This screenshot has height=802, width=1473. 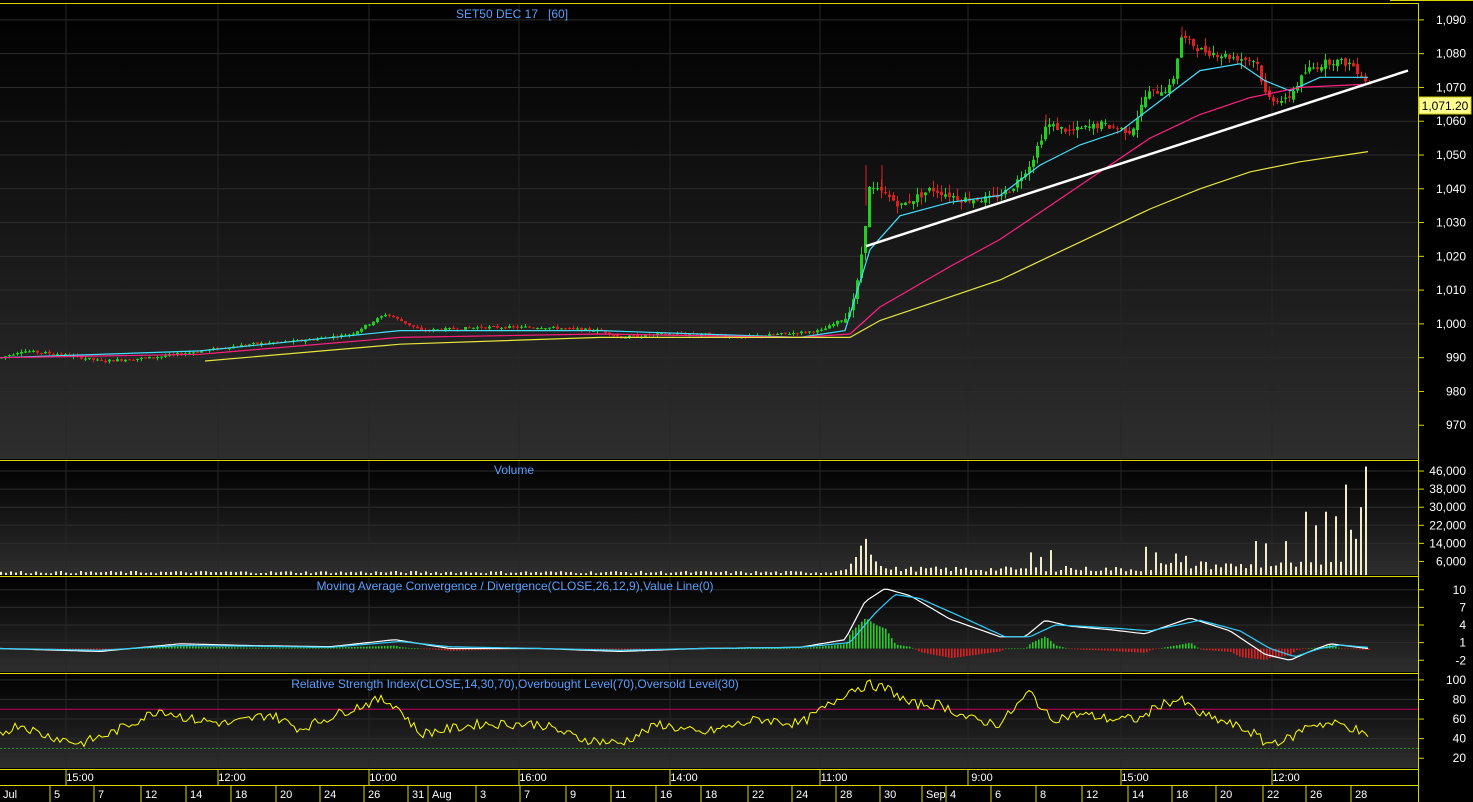 What do you see at coordinates (709, 518) in the screenshot?
I see `volume-panel` at bounding box center [709, 518].